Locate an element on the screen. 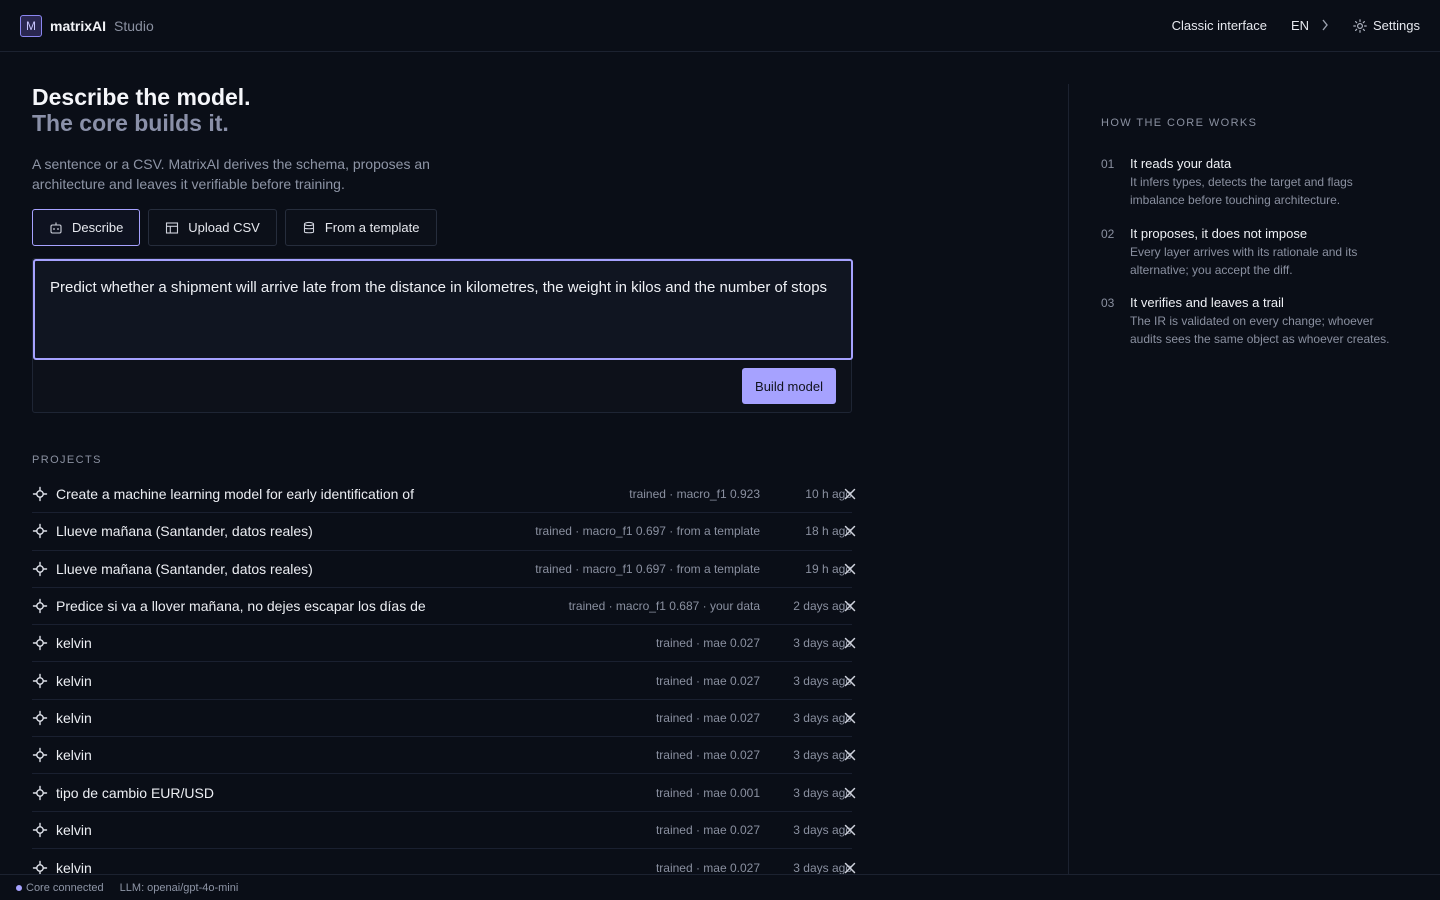 The height and width of the screenshot is (900, 1440). brand-name: matrixAI is located at coordinates (78, 25).